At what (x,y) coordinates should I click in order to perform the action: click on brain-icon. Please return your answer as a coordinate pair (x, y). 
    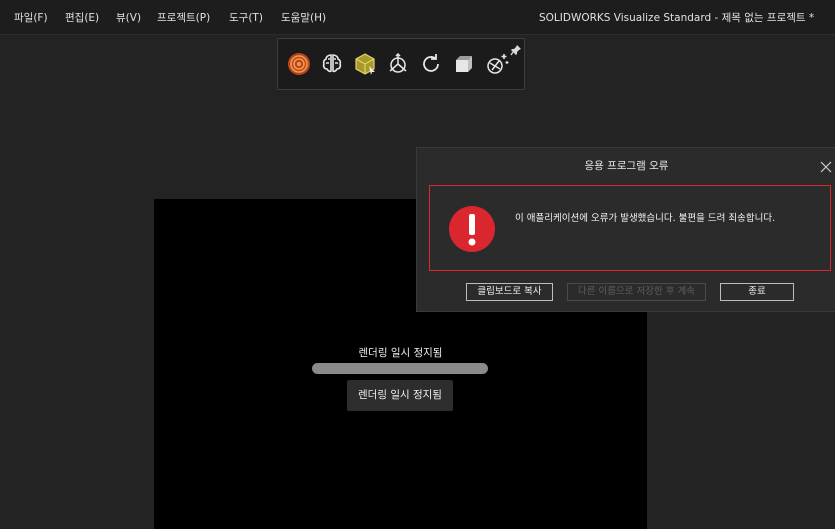
    Looking at the image, I should click on (332, 64).